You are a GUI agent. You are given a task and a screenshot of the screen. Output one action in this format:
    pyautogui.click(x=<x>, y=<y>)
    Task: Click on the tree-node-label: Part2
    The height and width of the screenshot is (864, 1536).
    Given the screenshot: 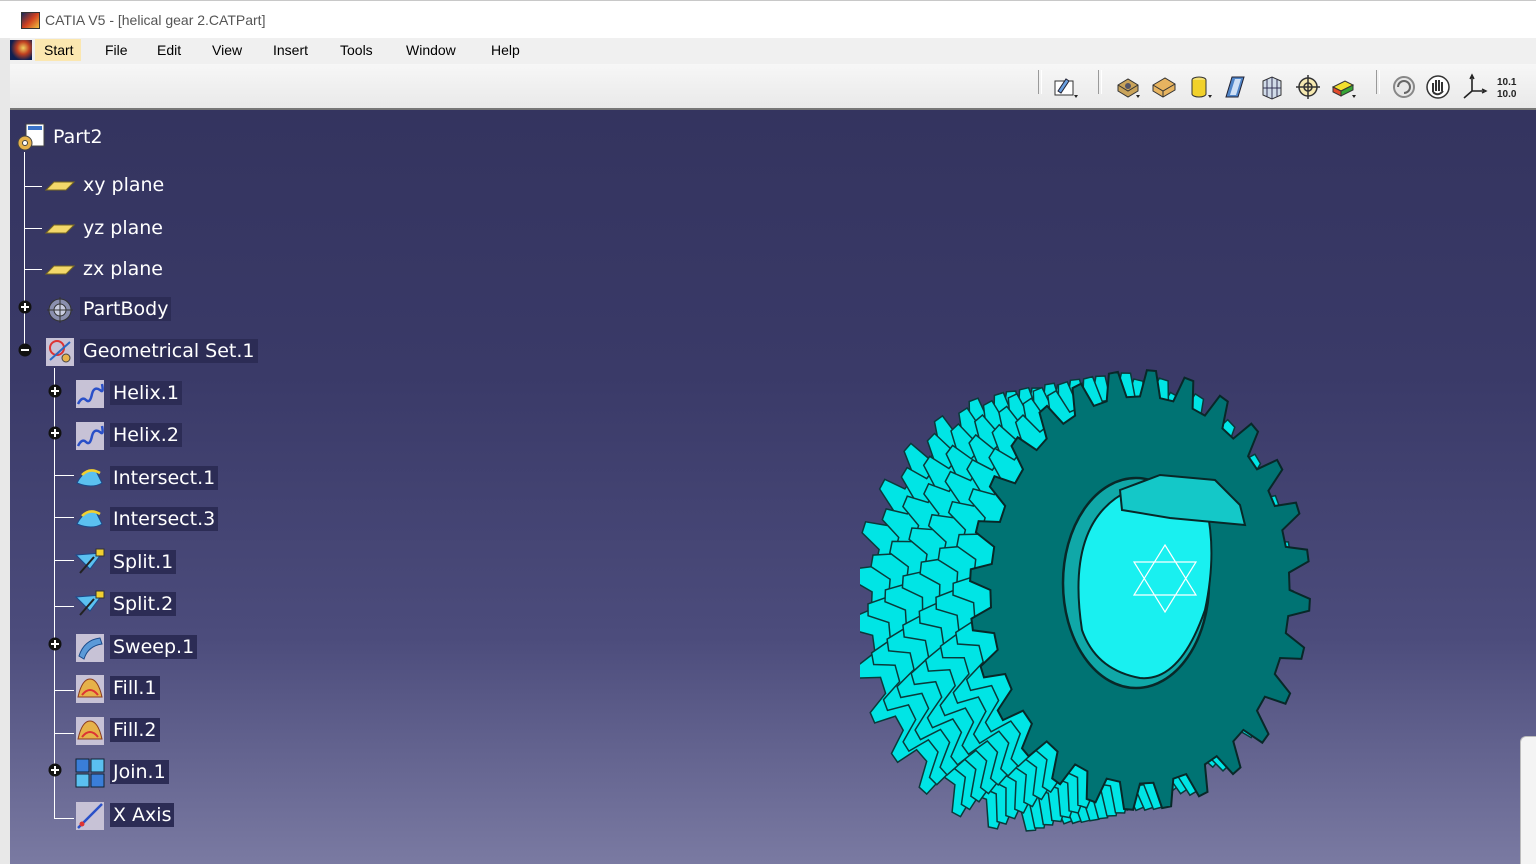 What is the action you would take?
    pyautogui.click(x=78, y=137)
    